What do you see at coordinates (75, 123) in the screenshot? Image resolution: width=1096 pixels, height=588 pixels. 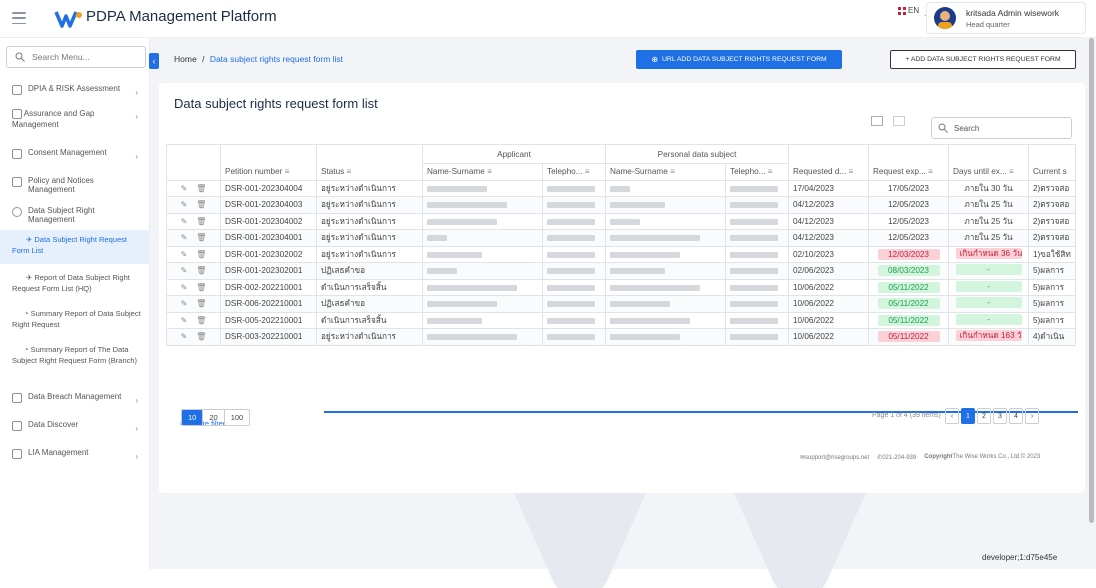 I see `sidebar-item-assurance: Assurance and Gap Management ›` at bounding box center [75, 123].